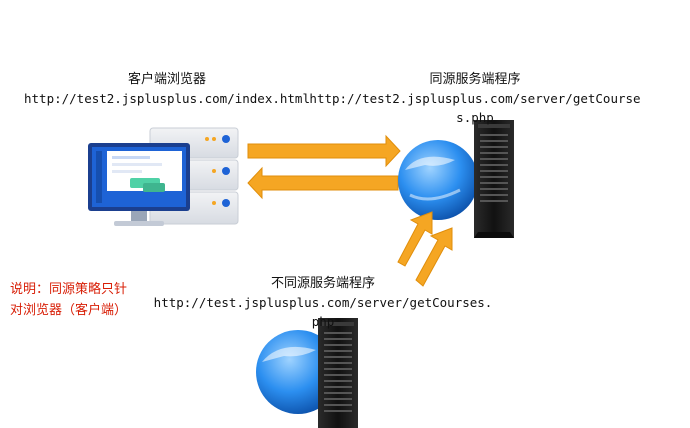 This screenshot has width=690, height=428. Describe the element at coordinates (80, 300) in the screenshot. I see `same-origin-policy-note: 说明：同源策略只针 对浏览器（客户端）` at that location.